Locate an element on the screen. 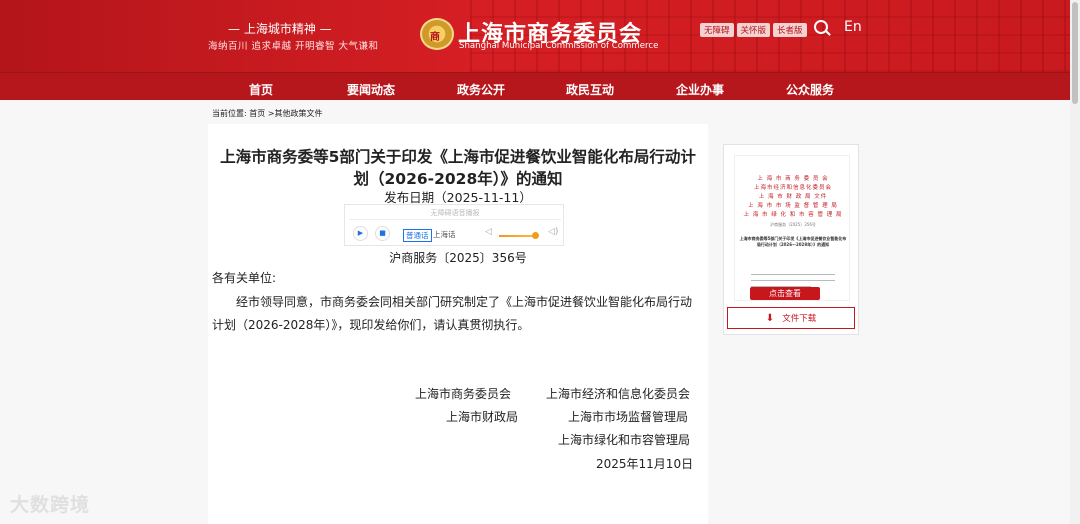 This screenshot has height=524, width=1080. scrollbar-thumb is located at coordinates (1075, 53).